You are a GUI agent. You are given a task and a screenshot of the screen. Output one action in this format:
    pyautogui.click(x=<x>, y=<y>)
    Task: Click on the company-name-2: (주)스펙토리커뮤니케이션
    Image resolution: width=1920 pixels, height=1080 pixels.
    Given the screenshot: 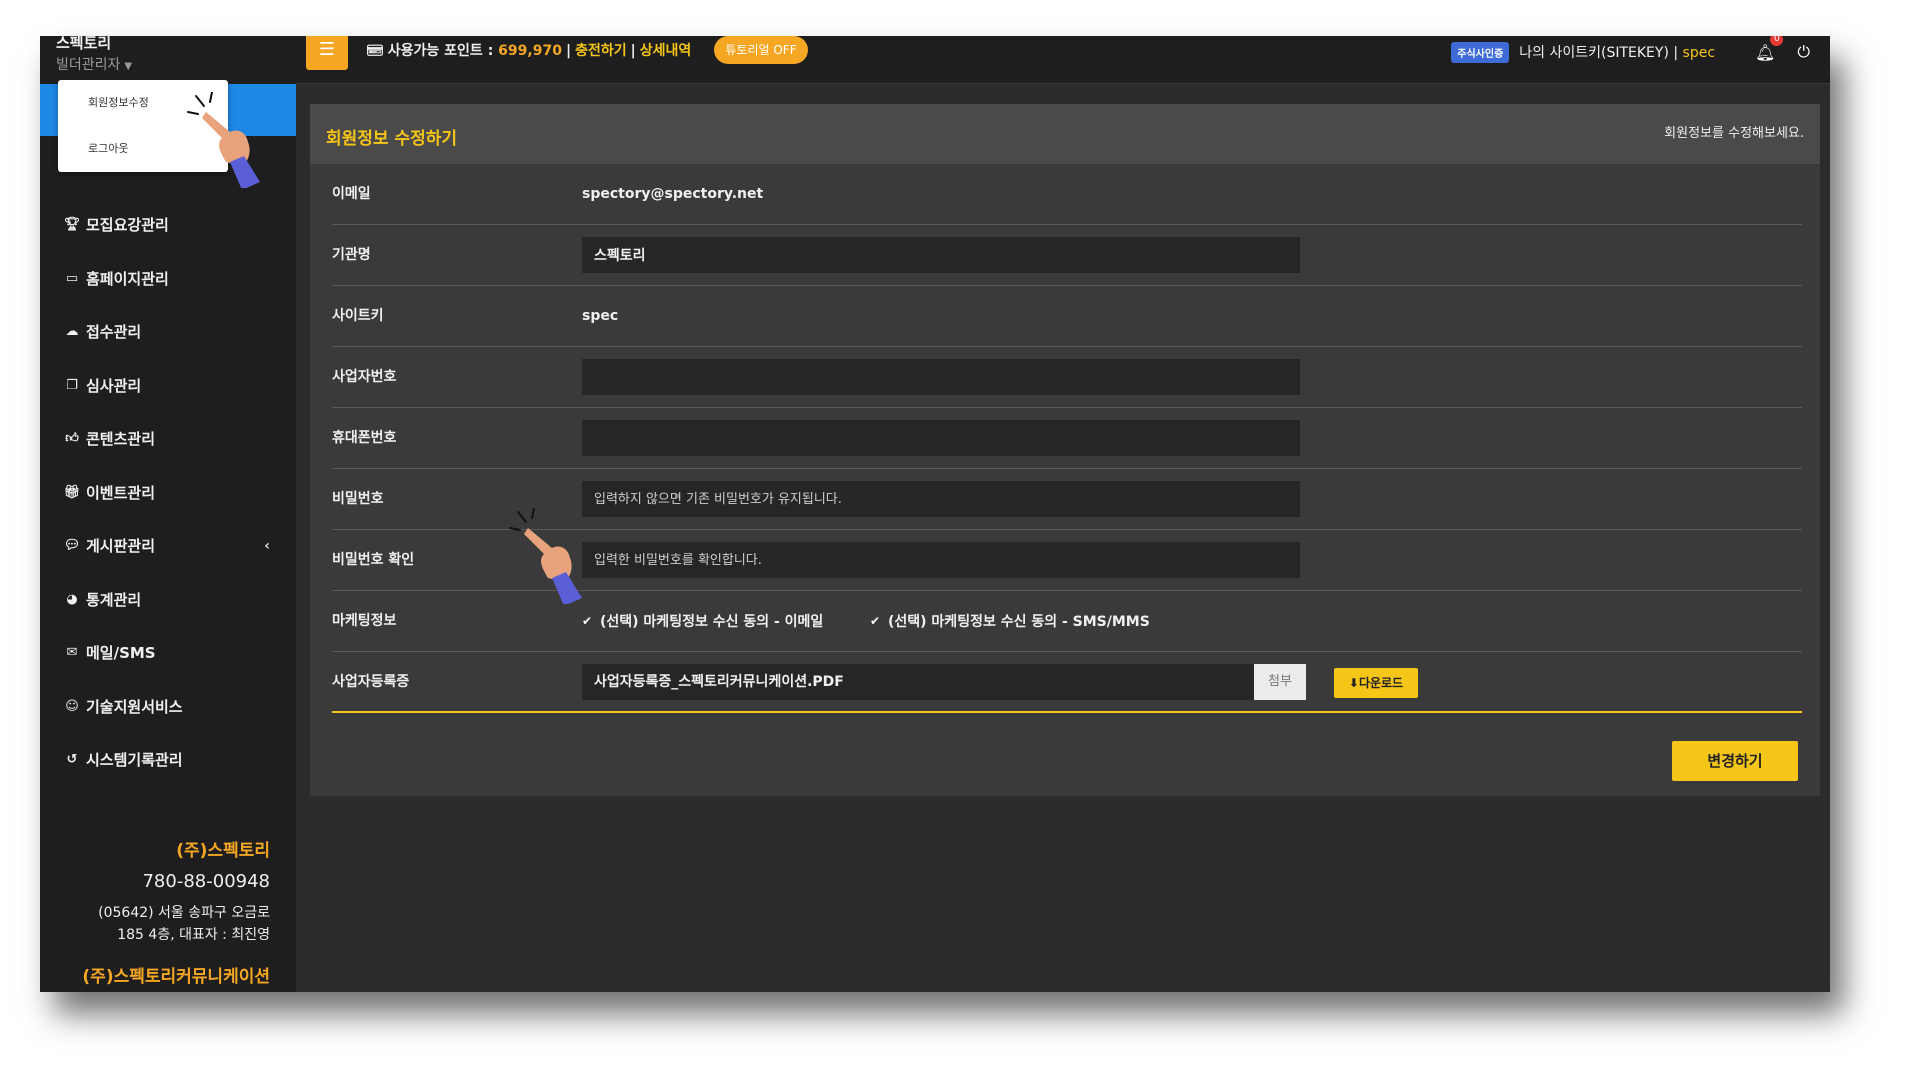 What is the action you would take?
    pyautogui.click(x=176, y=977)
    